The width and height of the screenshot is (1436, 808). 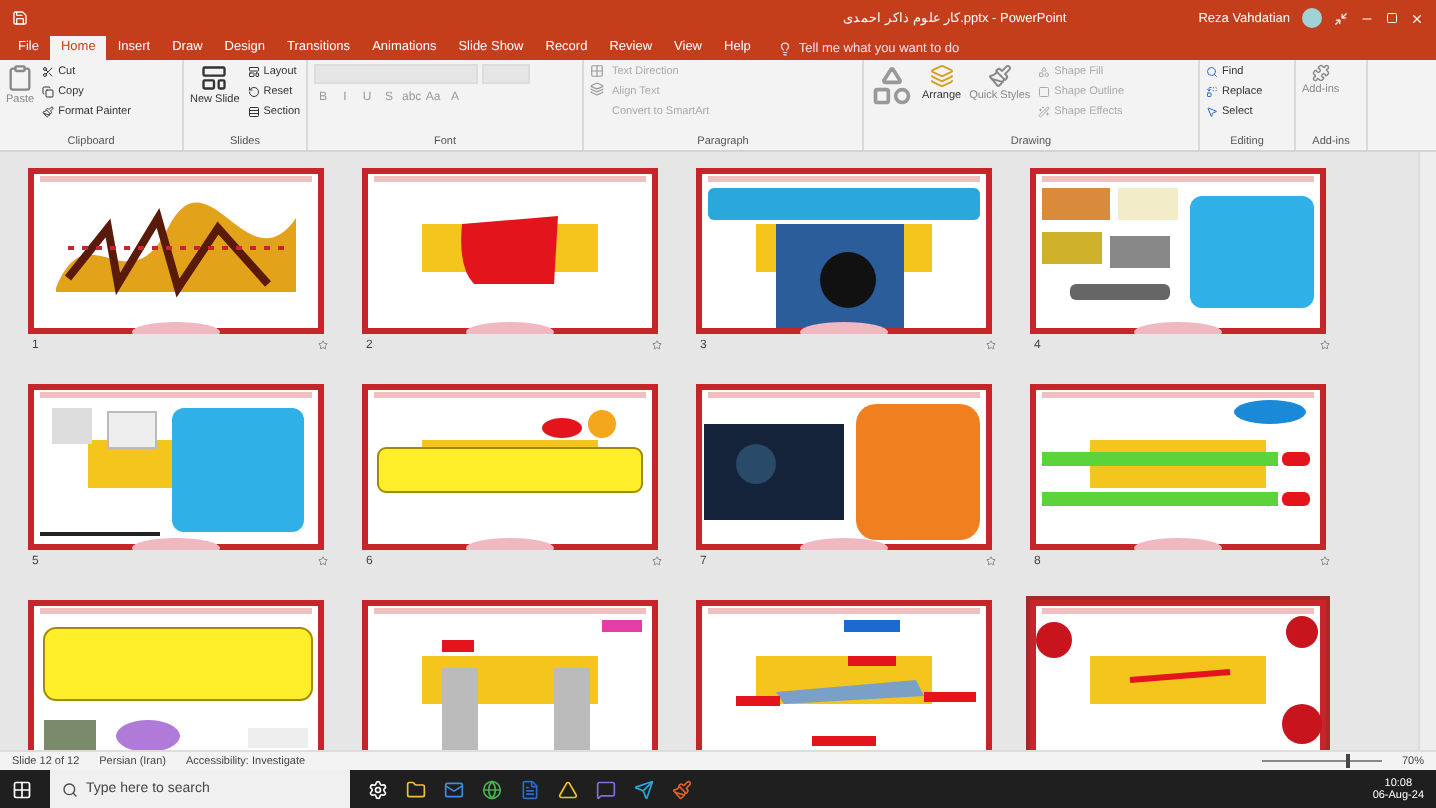 I want to click on section-icon, so click(x=253, y=112).